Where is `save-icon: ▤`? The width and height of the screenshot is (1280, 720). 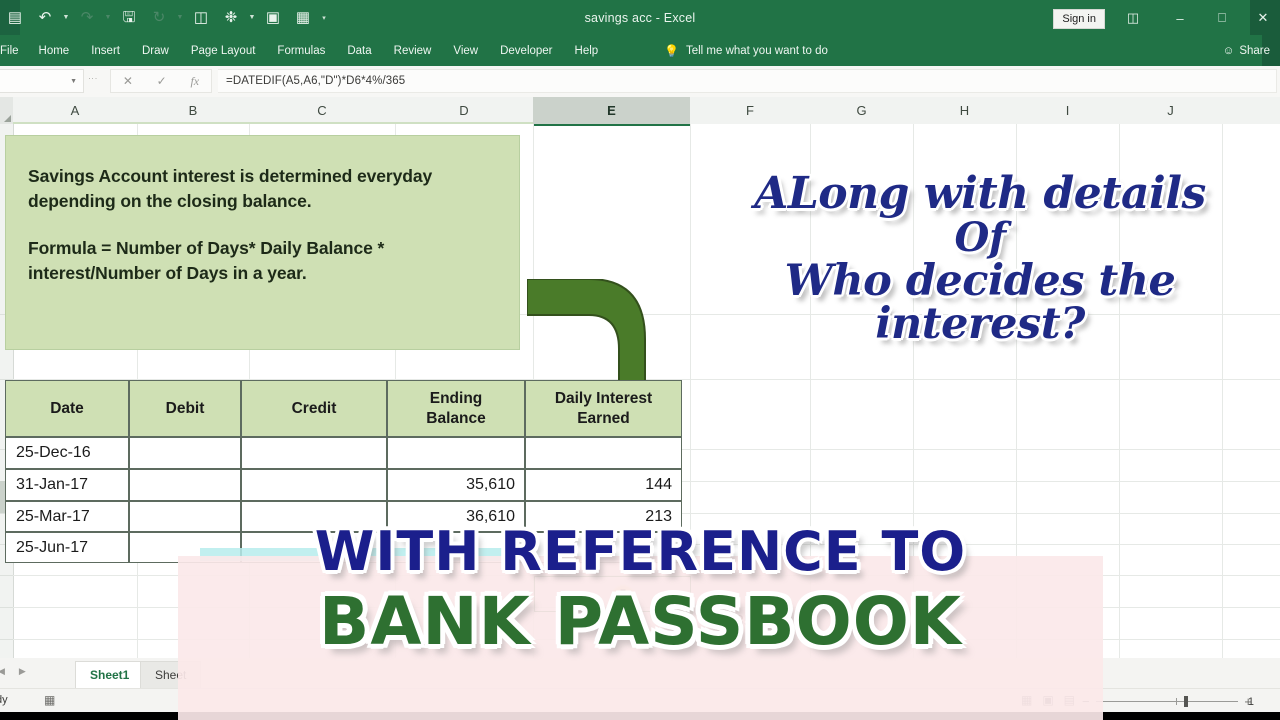
save-icon: ▤ is located at coordinates (15, 18).